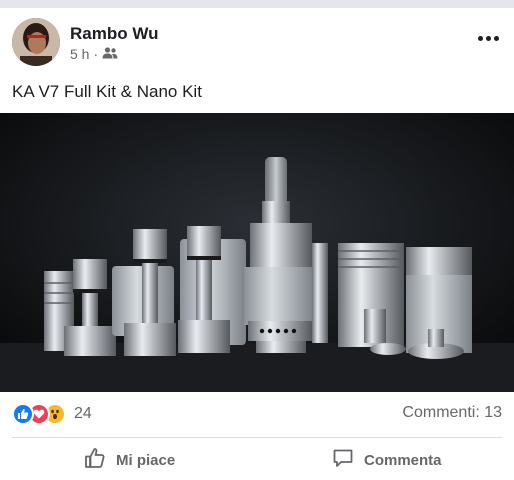  I want to click on more-options-button, so click(488, 38).